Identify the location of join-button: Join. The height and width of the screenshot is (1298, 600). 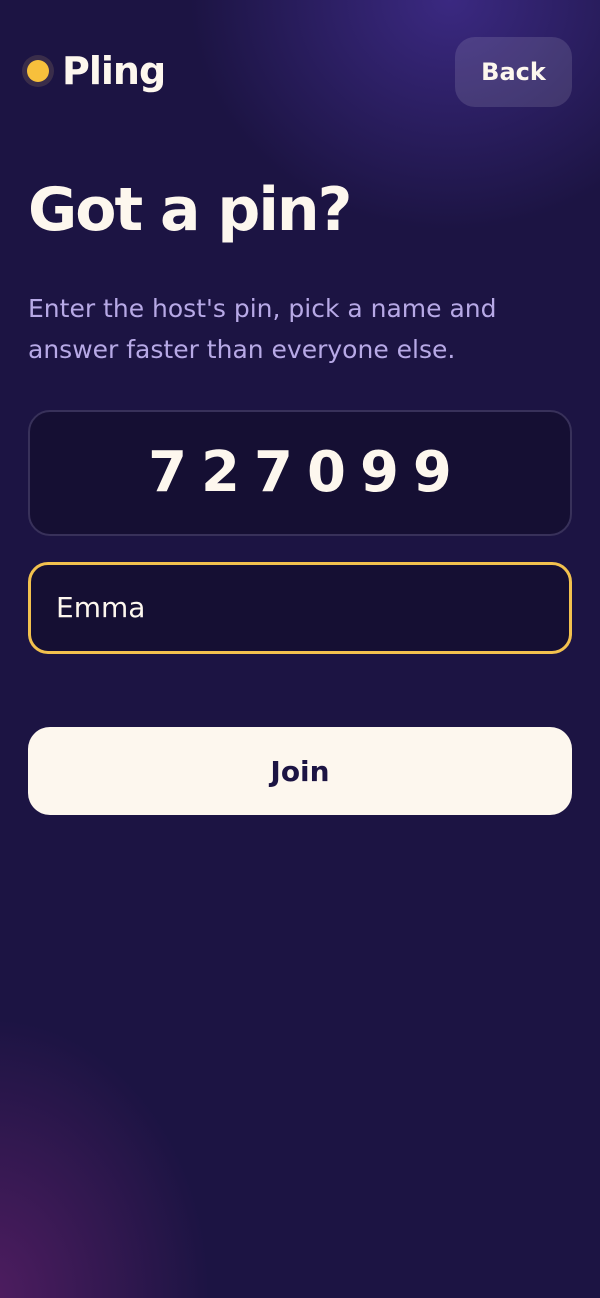
(300, 771).